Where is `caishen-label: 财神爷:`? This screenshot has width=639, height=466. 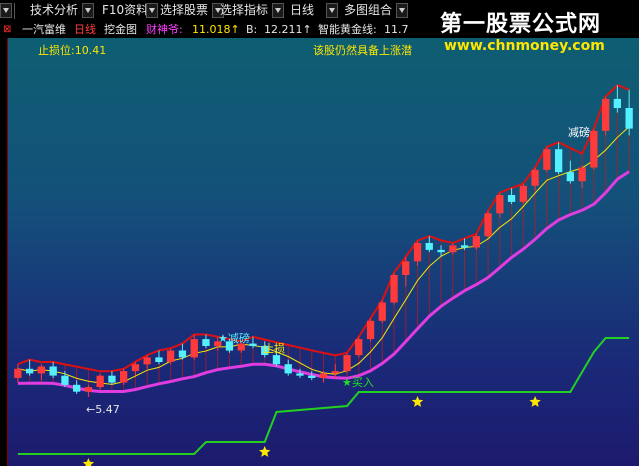 caishen-label: 财神爷: is located at coordinates (164, 29).